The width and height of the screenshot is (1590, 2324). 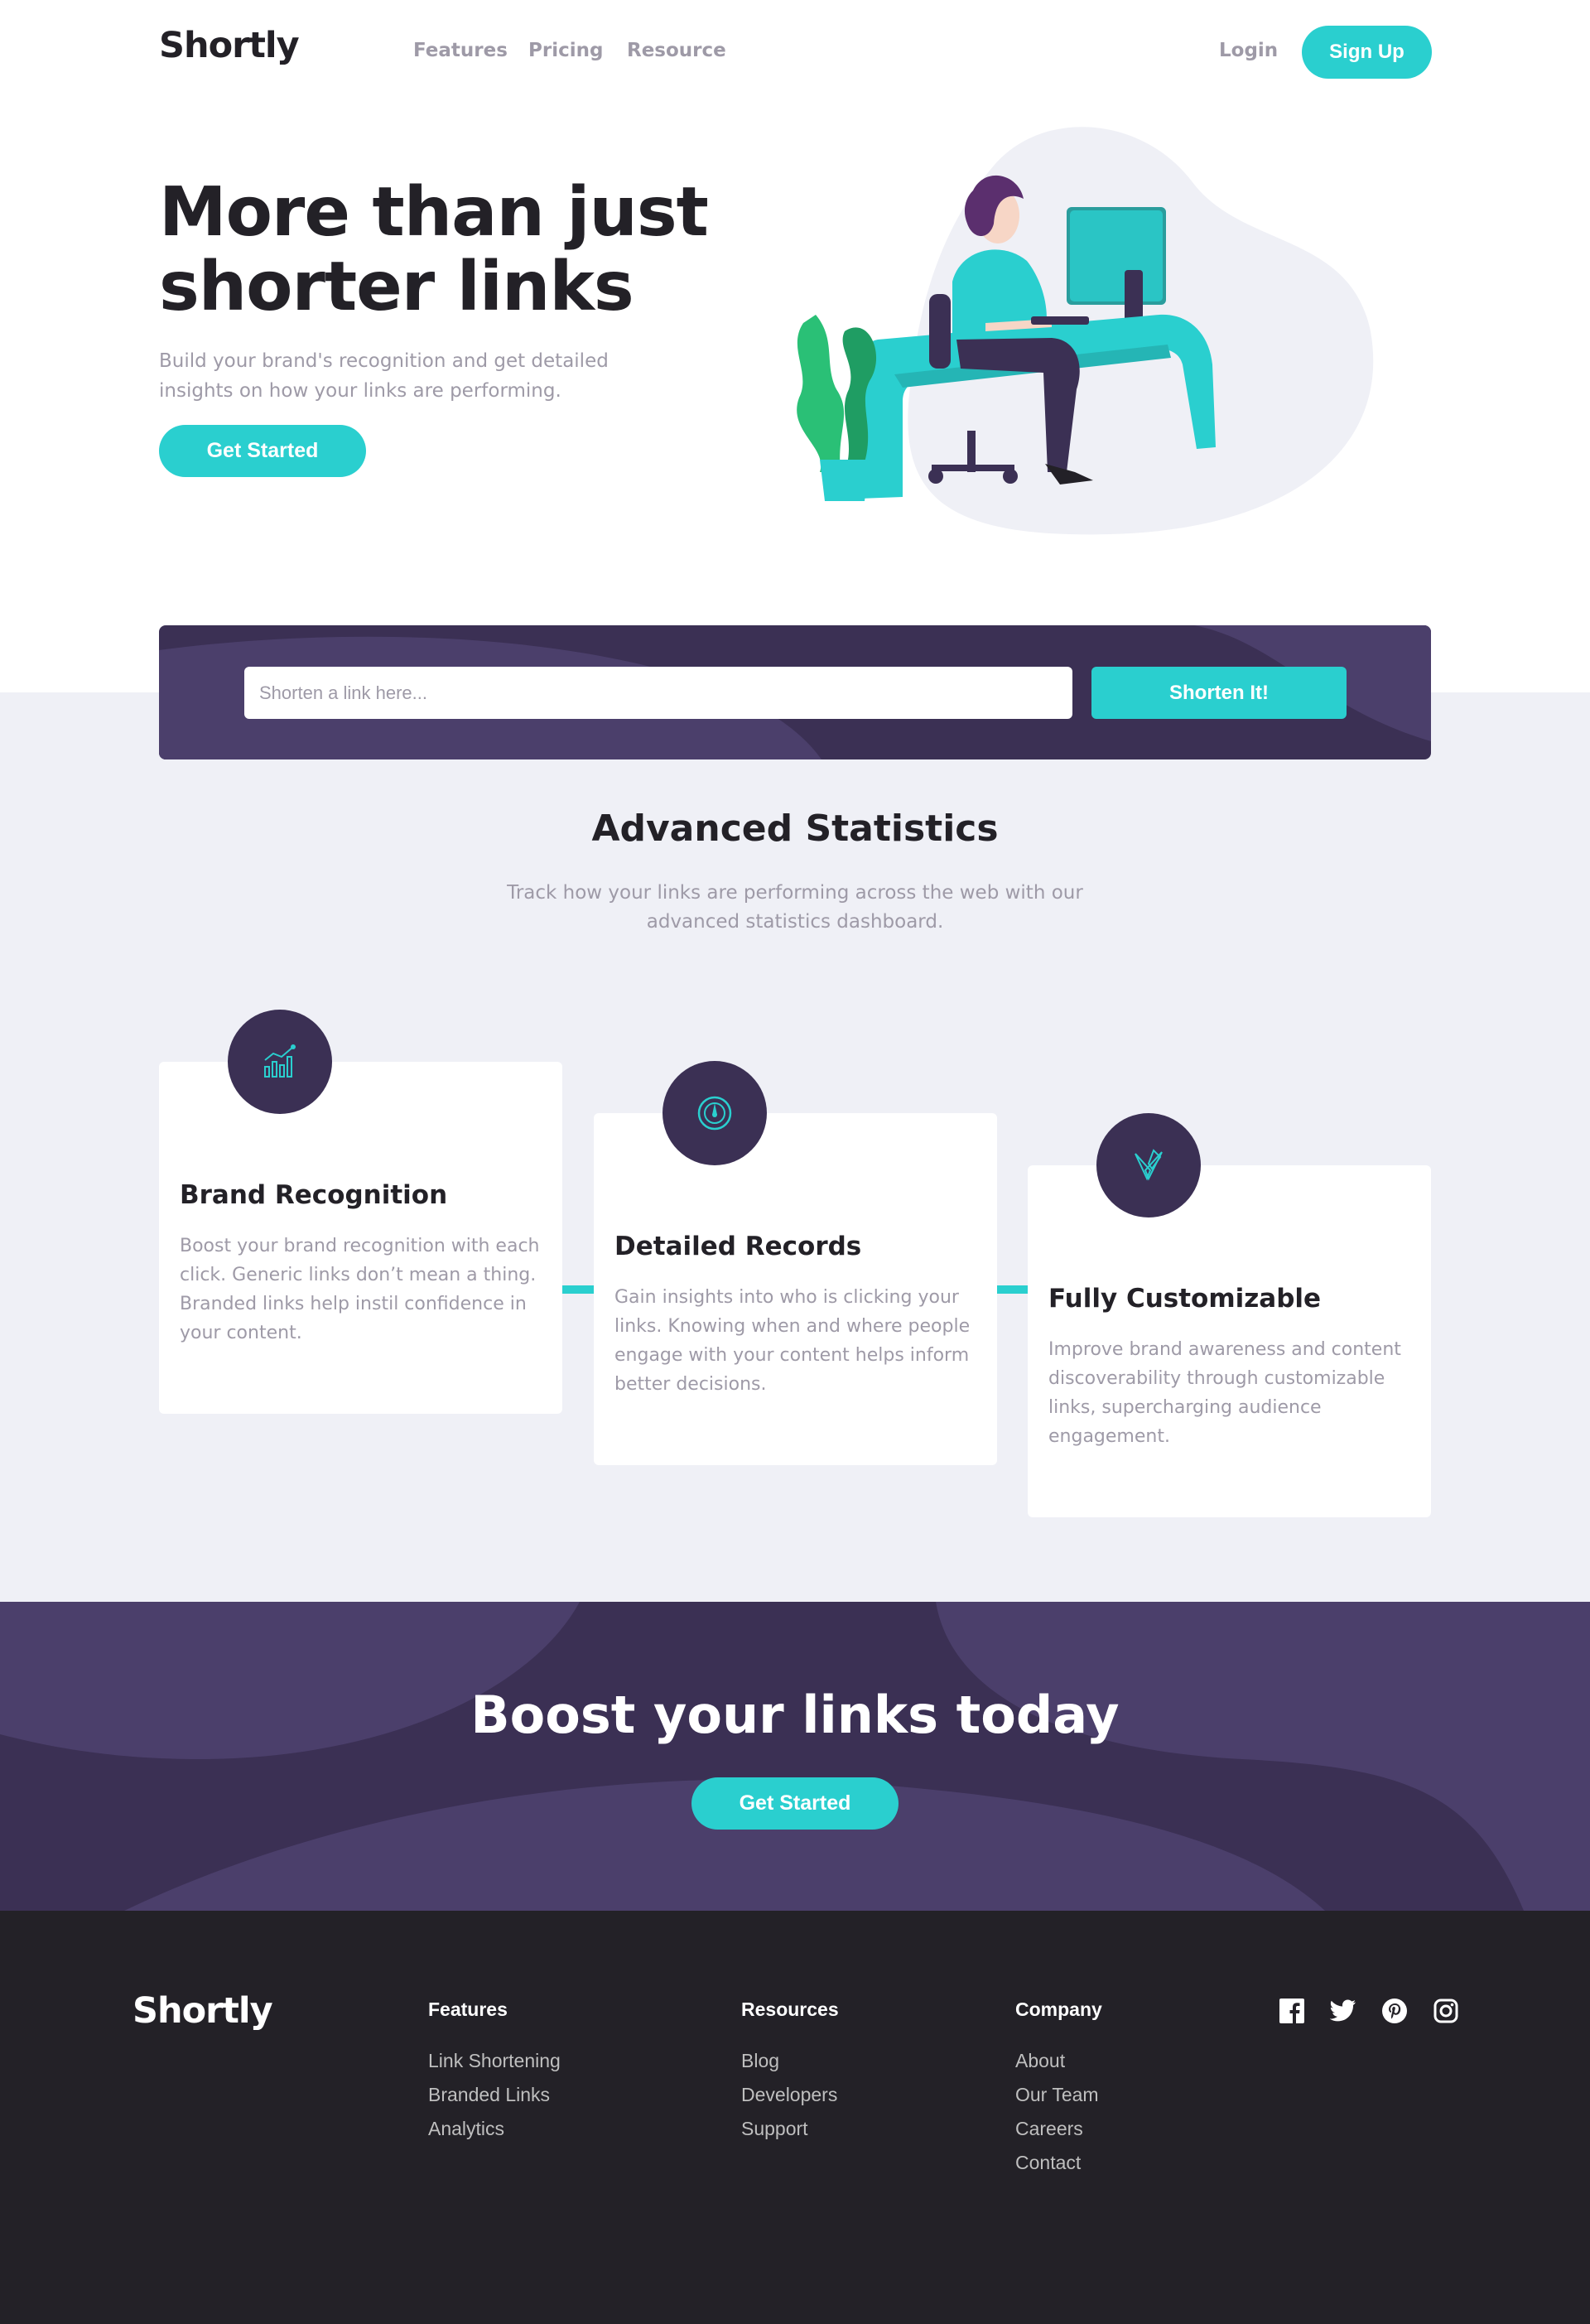 What do you see at coordinates (790, 2095) in the screenshot?
I see `footer-link: Developers` at bounding box center [790, 2095].